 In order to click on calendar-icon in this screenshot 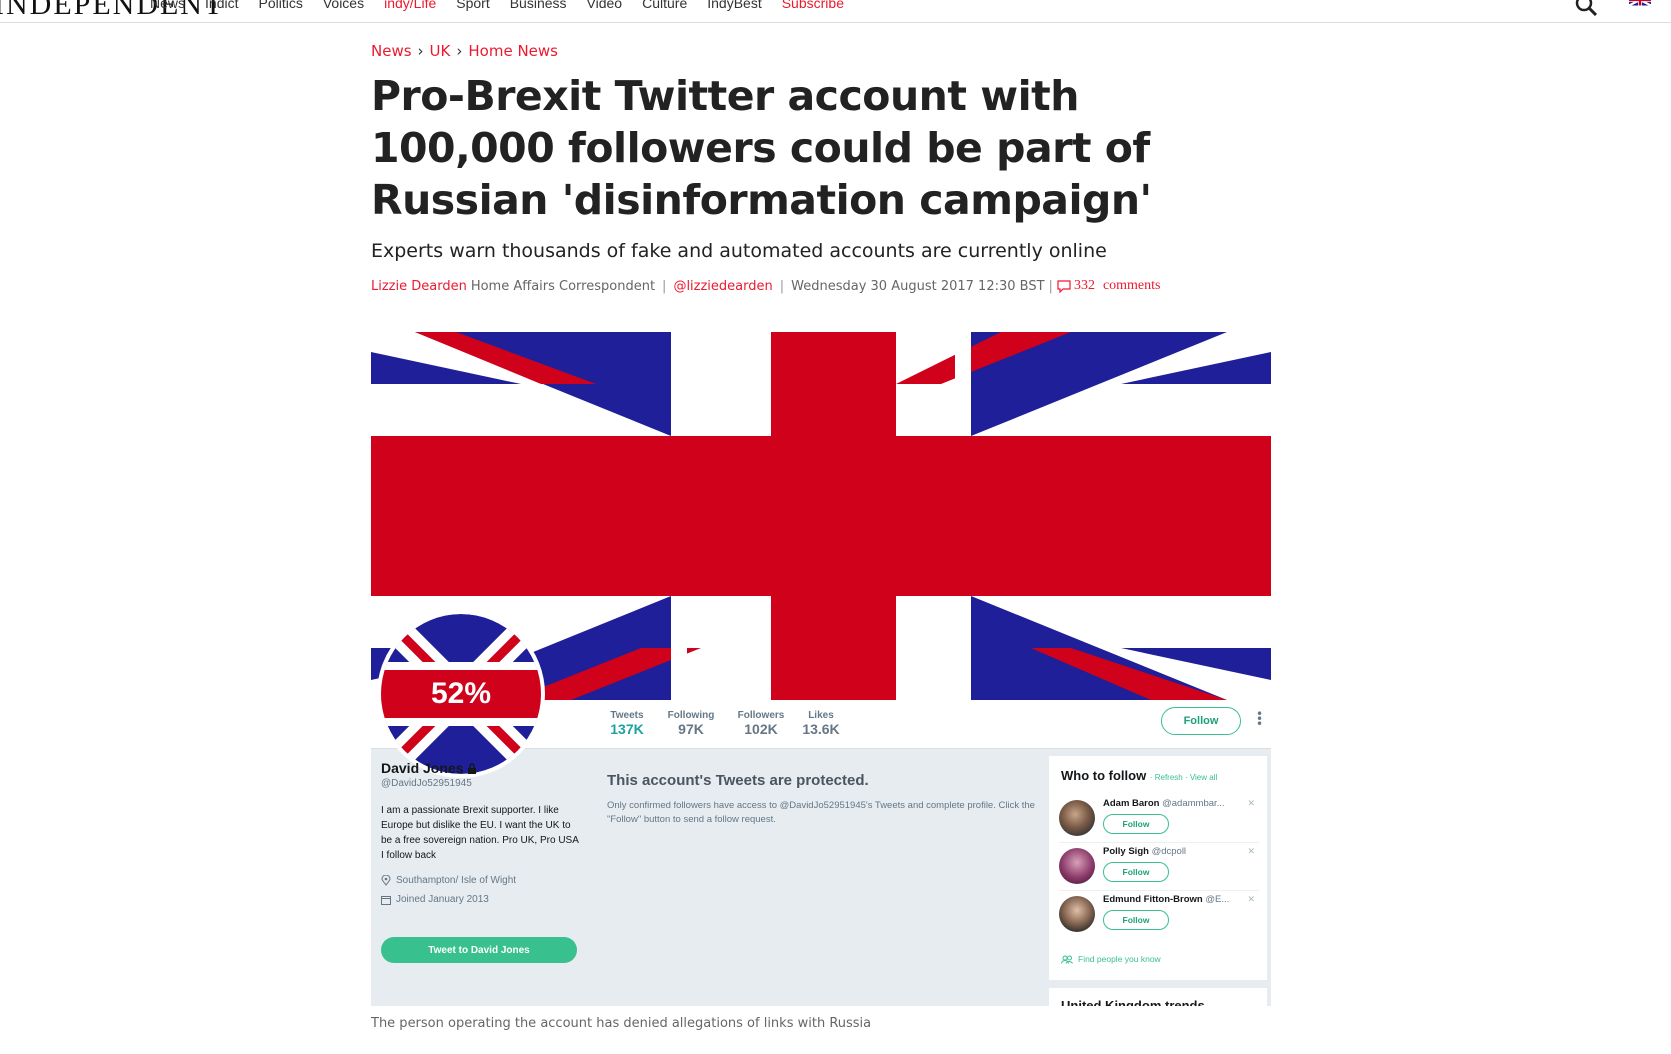, I will do `click(386, 900)`.